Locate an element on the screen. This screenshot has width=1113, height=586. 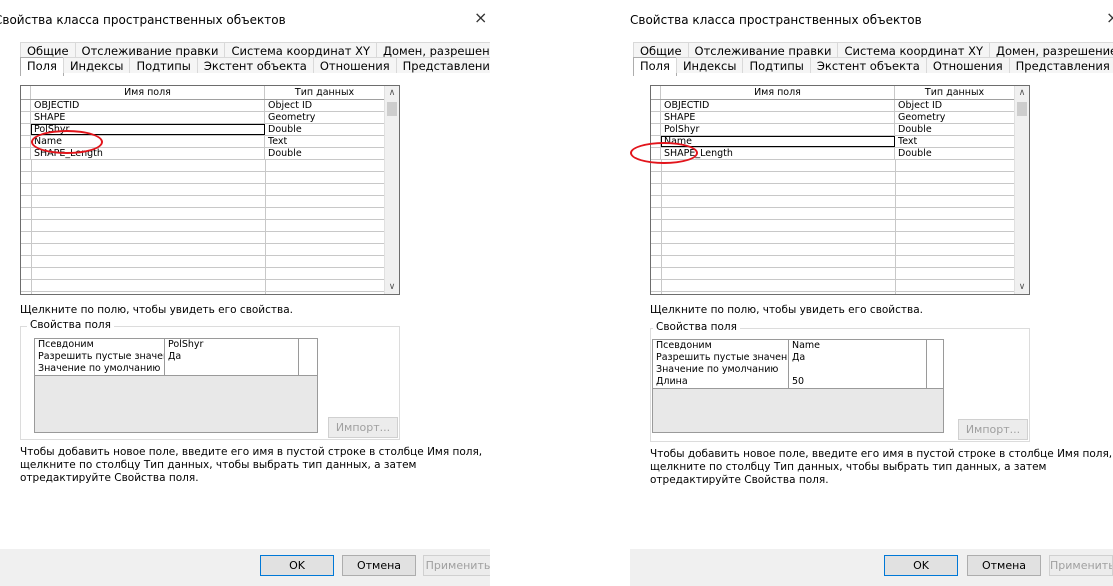
property-value: 50 is located at coordinates (858, 382).